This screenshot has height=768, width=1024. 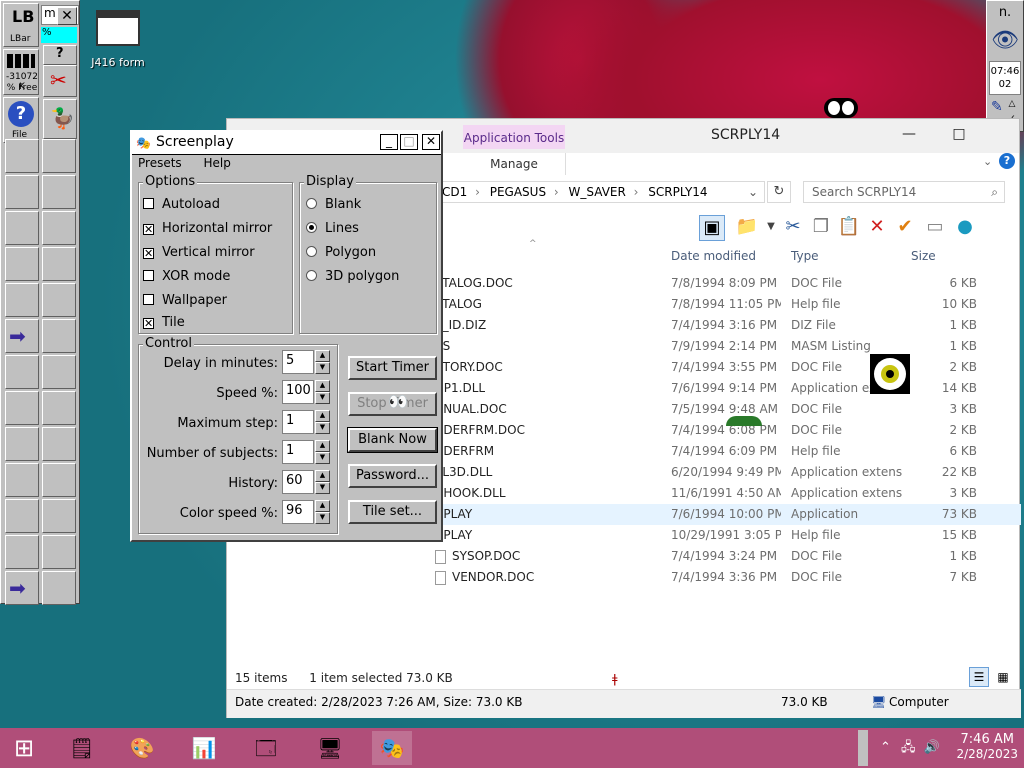 I want to click on delay-input: 5, so click(x=298, y=362).